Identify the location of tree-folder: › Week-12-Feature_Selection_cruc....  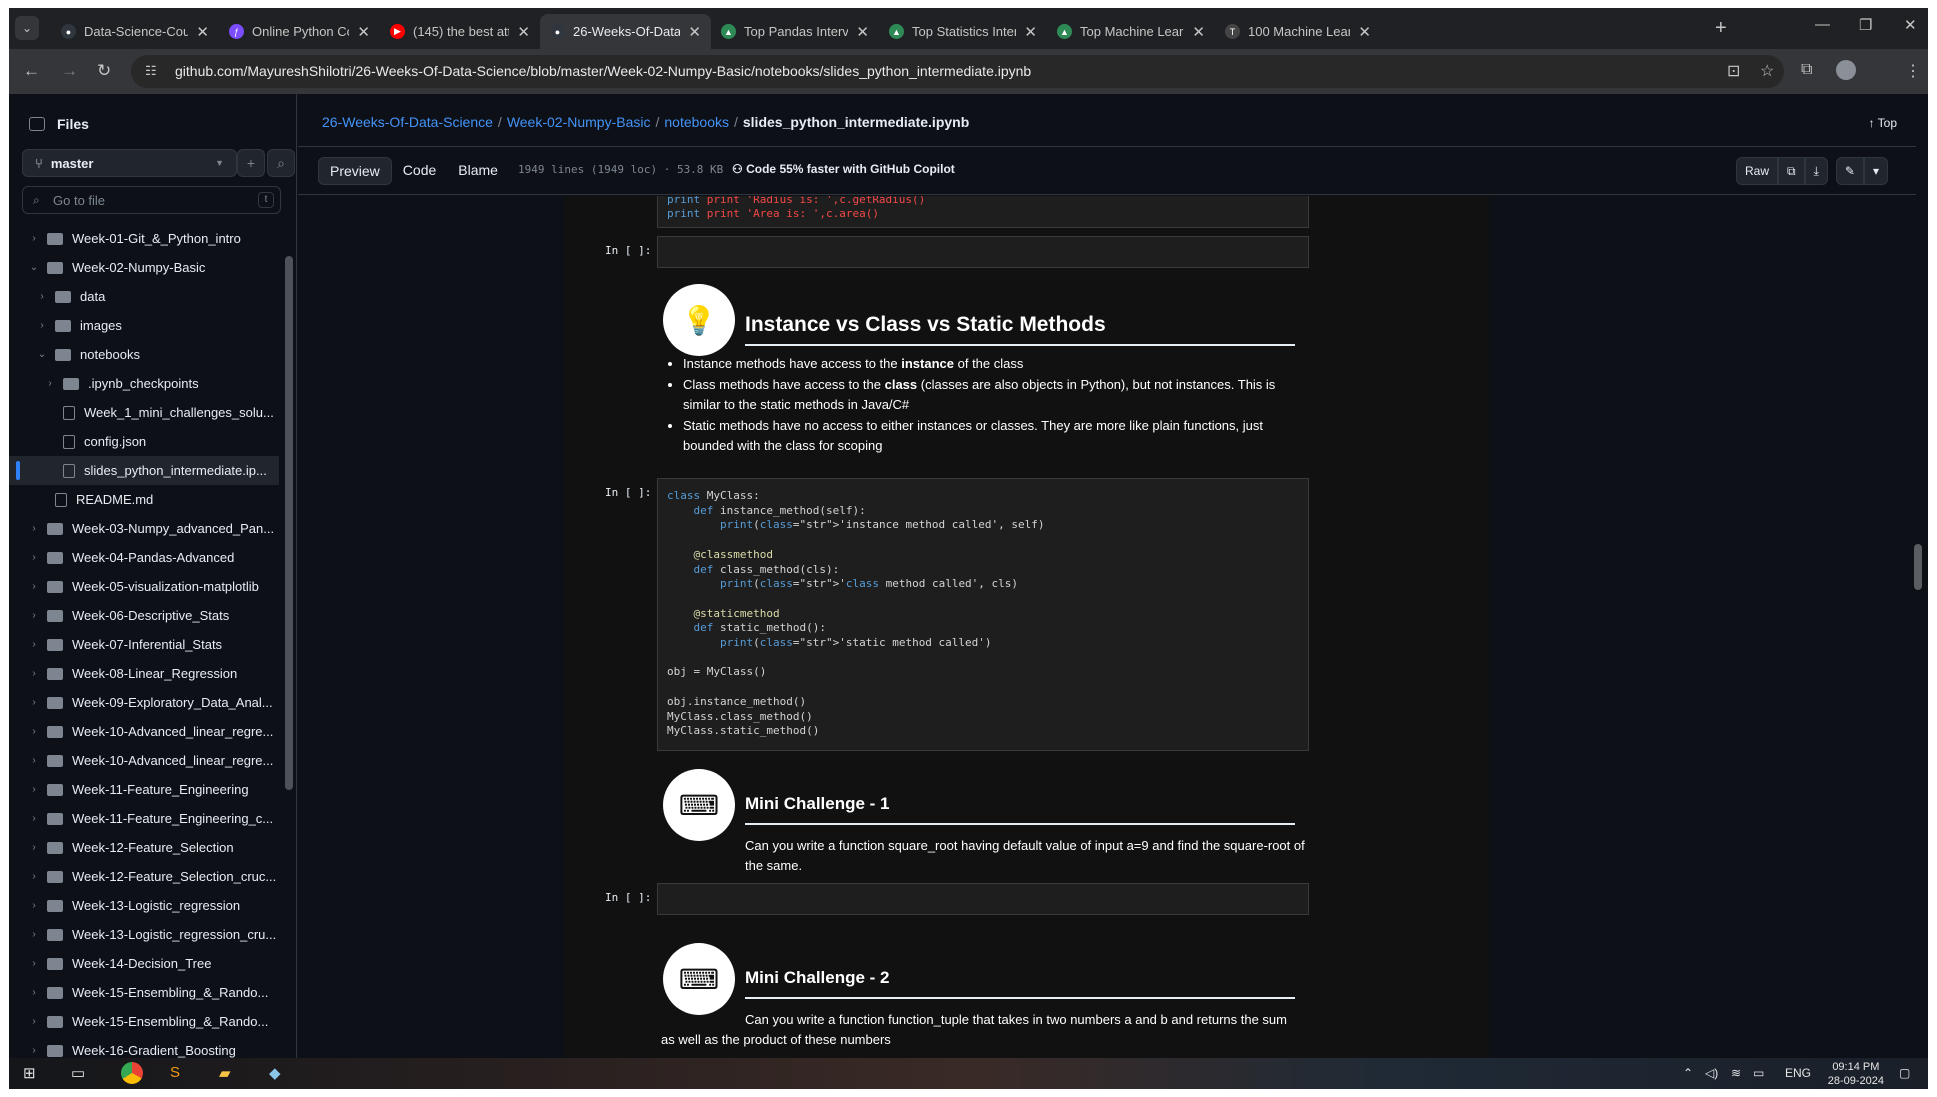
(144, 876).